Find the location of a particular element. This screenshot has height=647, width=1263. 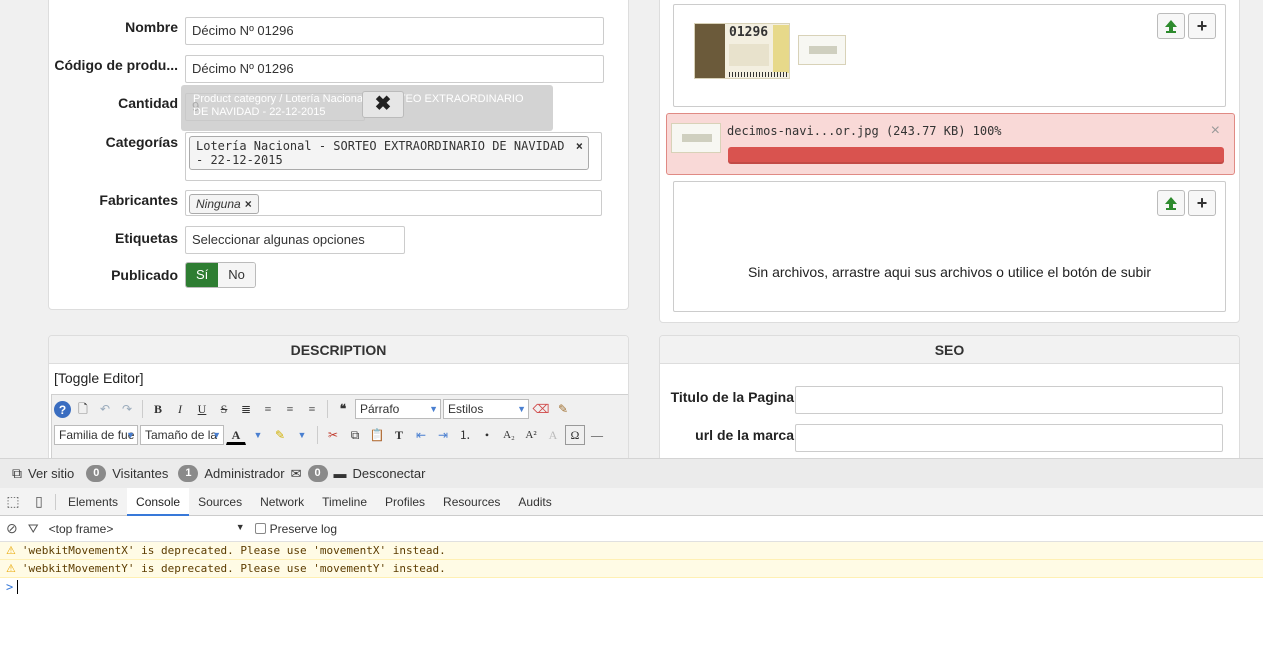

styles-select: Estilos ▼ is located at coordinates (486, 409).